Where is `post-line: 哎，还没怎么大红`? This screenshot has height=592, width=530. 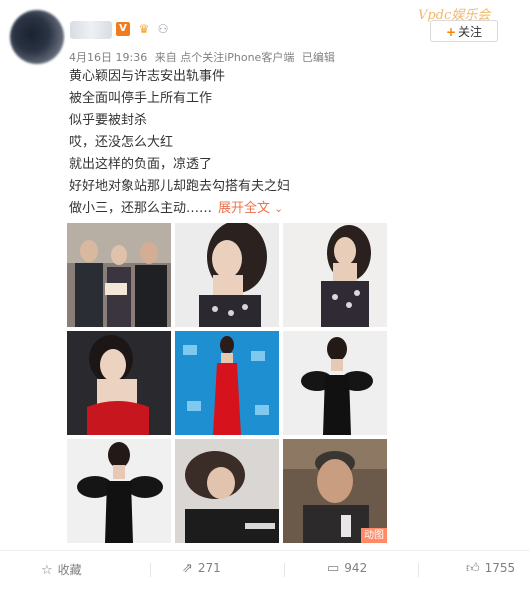 post-line: 哎，还没怎么大红 is located at coordinates (121, 142).